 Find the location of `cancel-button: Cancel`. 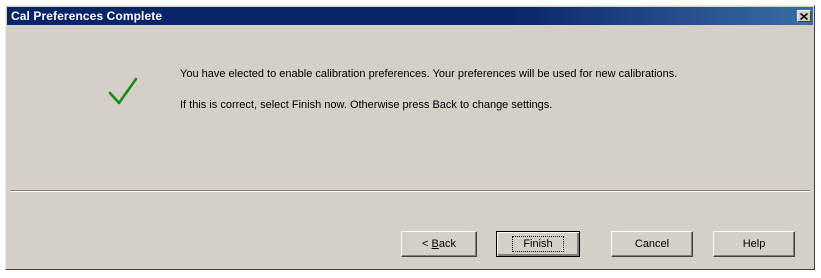

cancel-button: Cancel is located at coordinates (652, 244).